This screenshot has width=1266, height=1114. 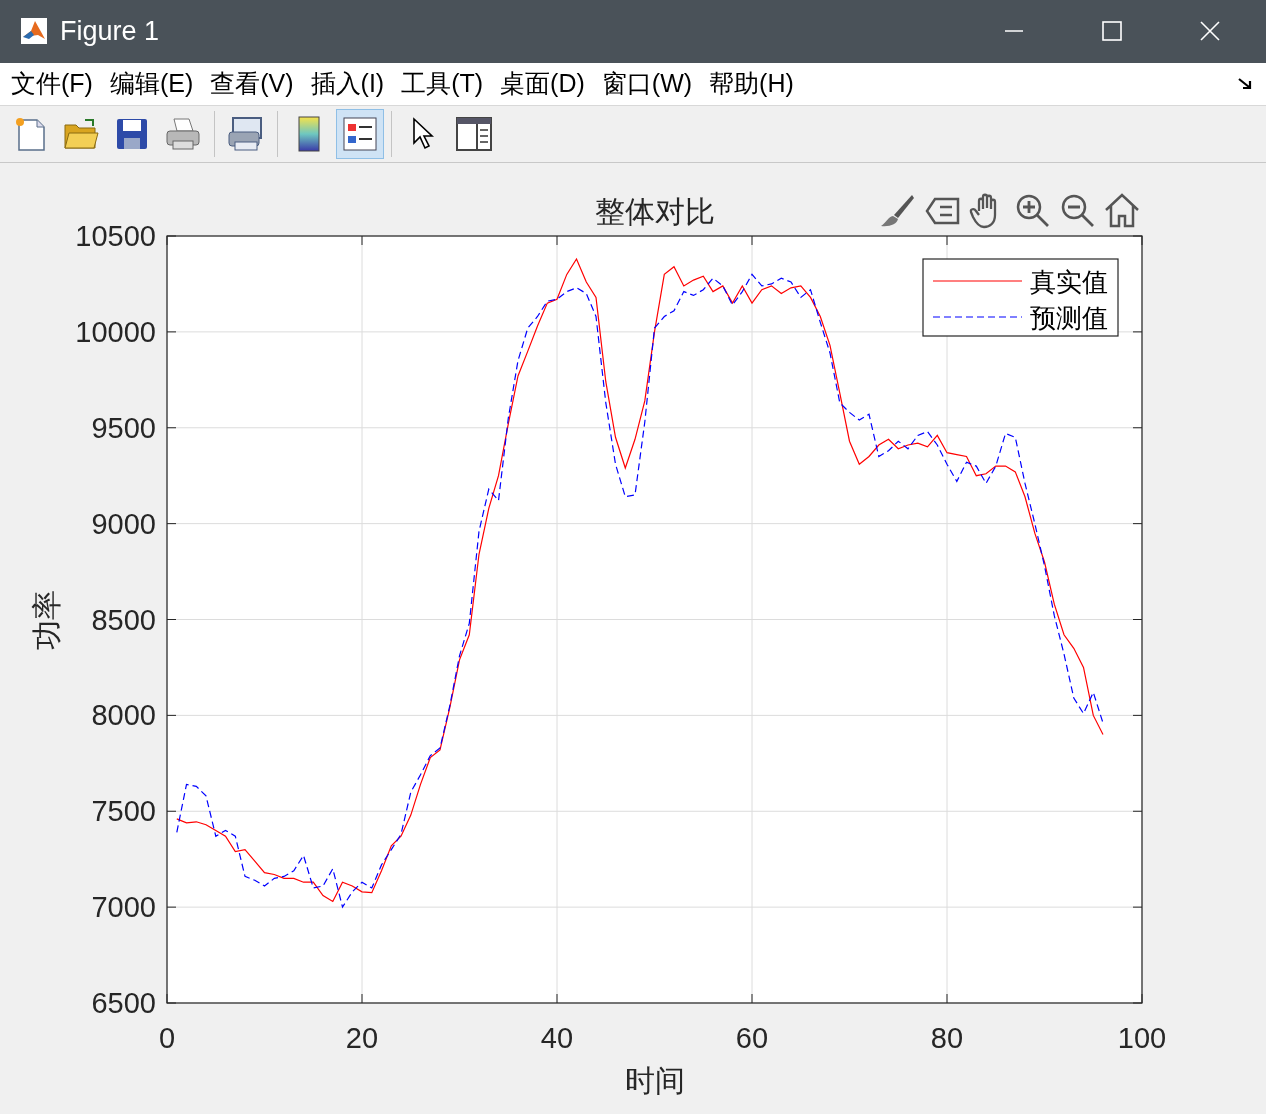 What do you see at coordinates (110, 31) in the screenshot?
I see `window-title: Figure 1` at bounding box center [110, 31].